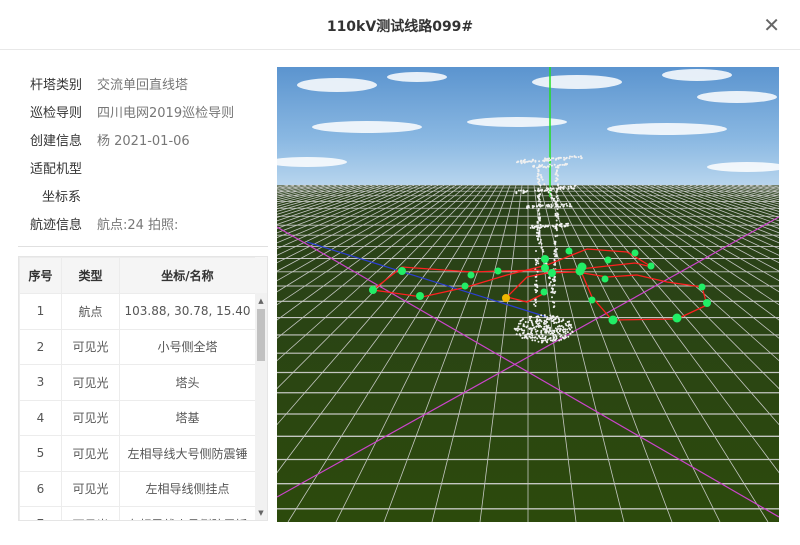 The height and width of the screenshot is (545, 800). What do you see at coordinates (40, 346) in the screenshot?
I see `cell-index: 2` at bounding box center [40, 346].